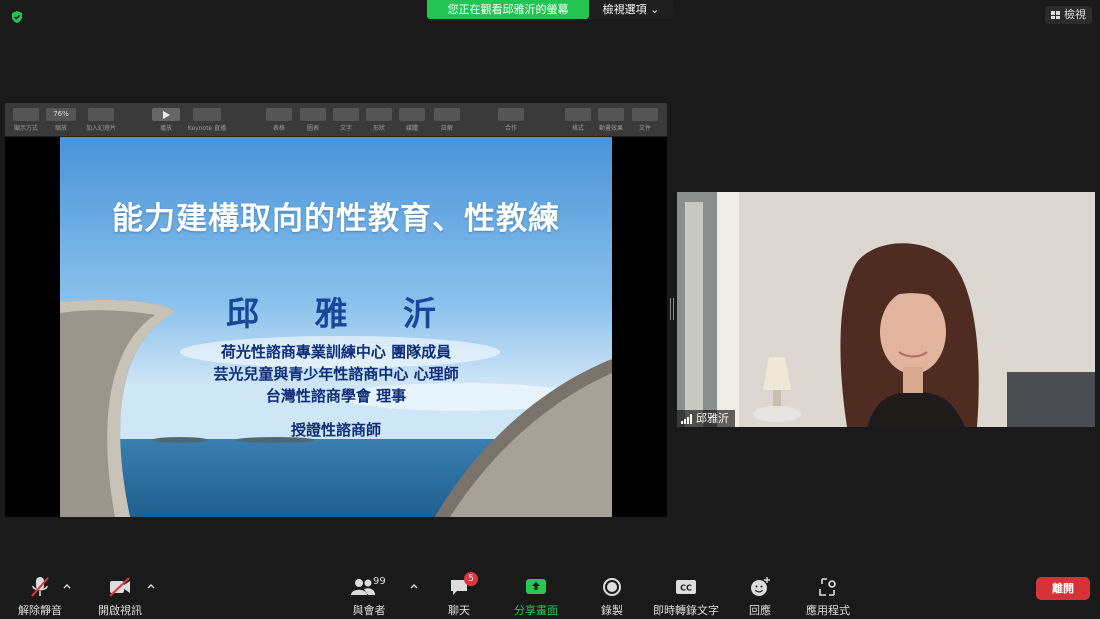 Image resolution: width=1100 pixels, height=619 pixels. I want to click on participants-label: 與會者, so click(369, 610).